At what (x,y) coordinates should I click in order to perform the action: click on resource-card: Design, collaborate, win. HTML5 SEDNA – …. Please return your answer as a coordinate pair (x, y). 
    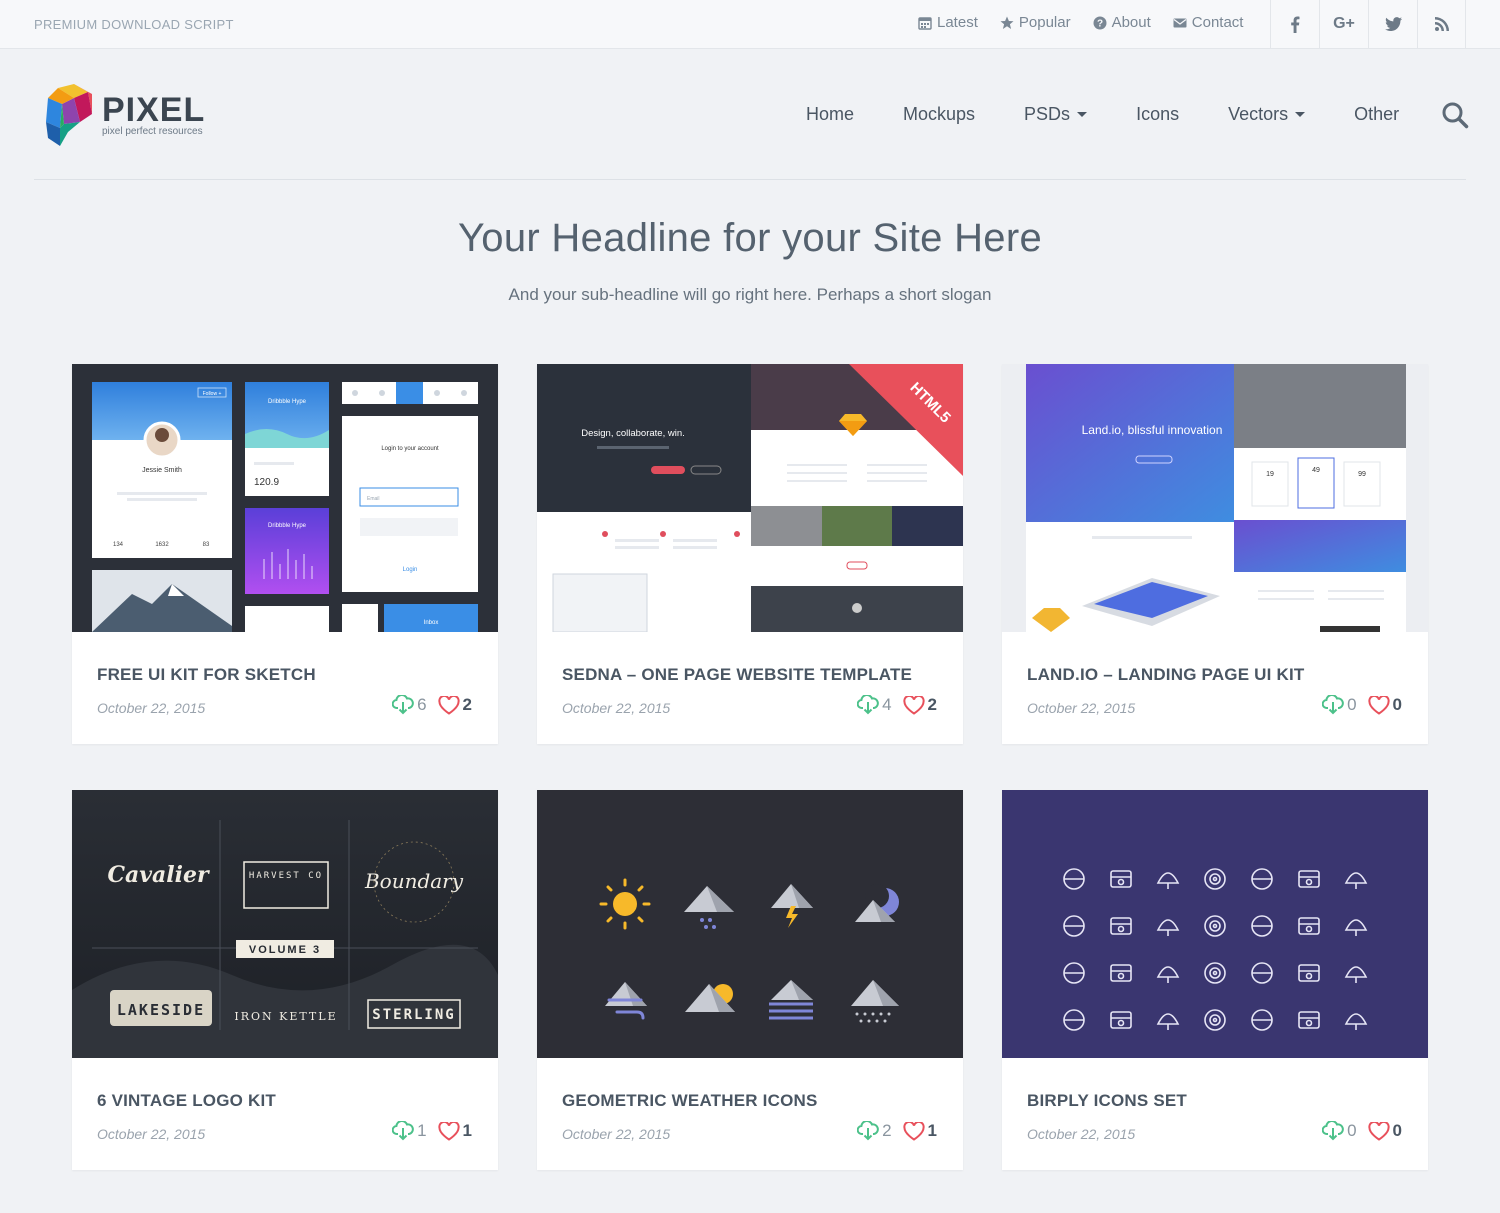
    Looking at the image, I should click on (750, 554).